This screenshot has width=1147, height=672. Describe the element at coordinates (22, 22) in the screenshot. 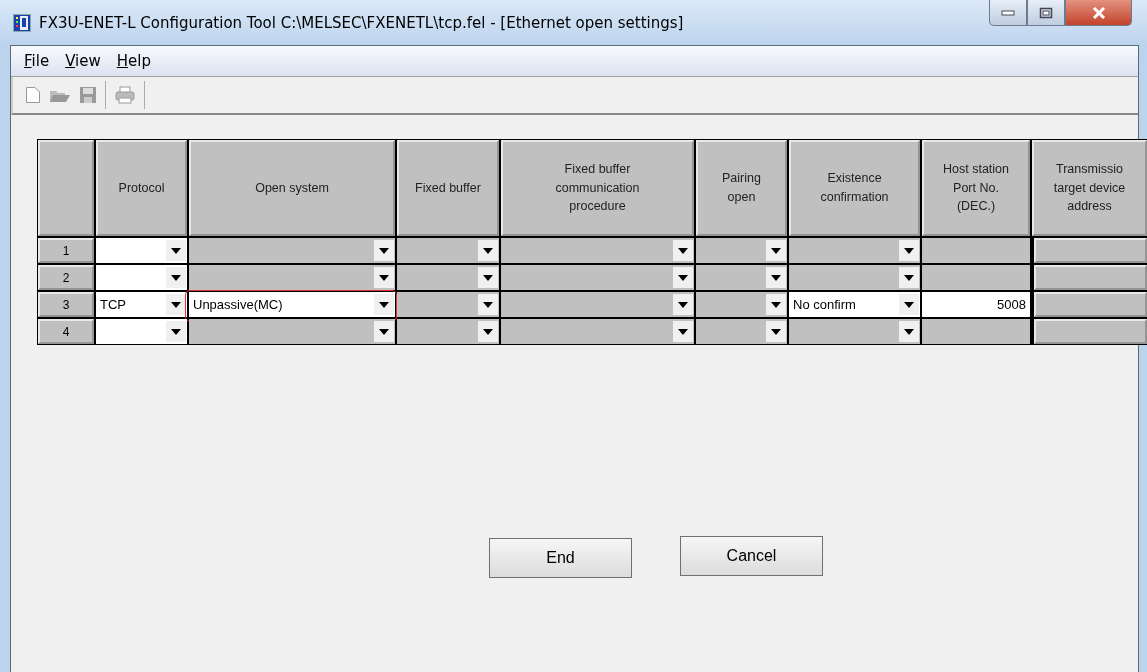

I see `app-icon` at that location.